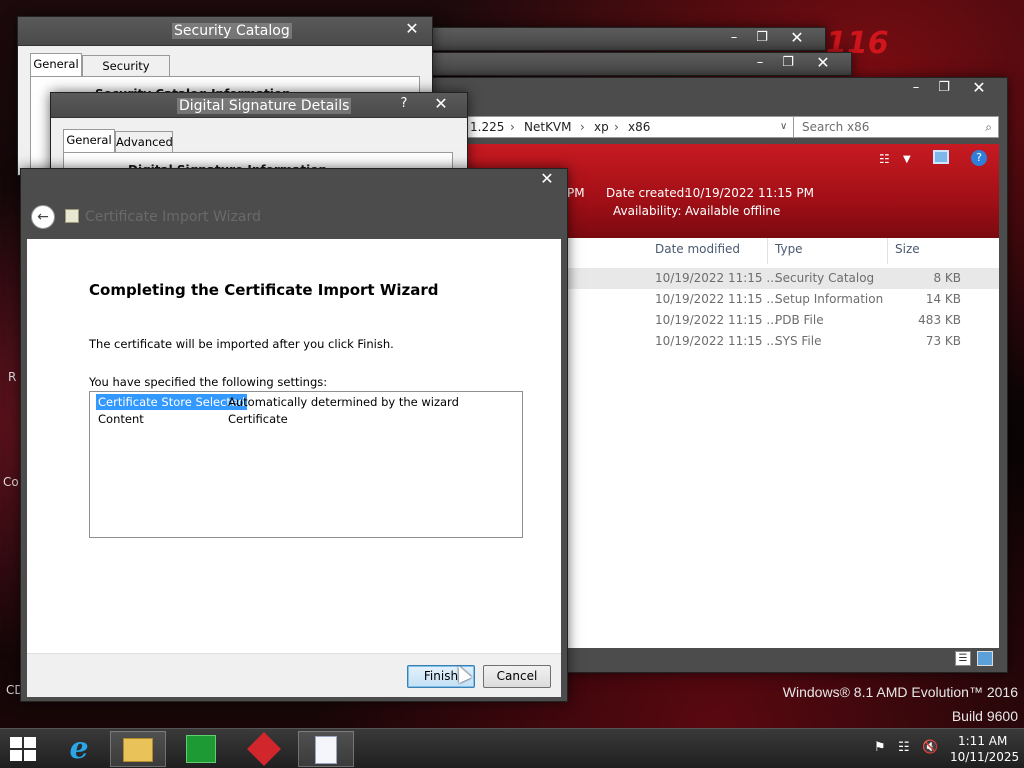  I want to click on table-row: 10/19/2022 11:15 ... SYS File 73 KB, so click(783, 341).